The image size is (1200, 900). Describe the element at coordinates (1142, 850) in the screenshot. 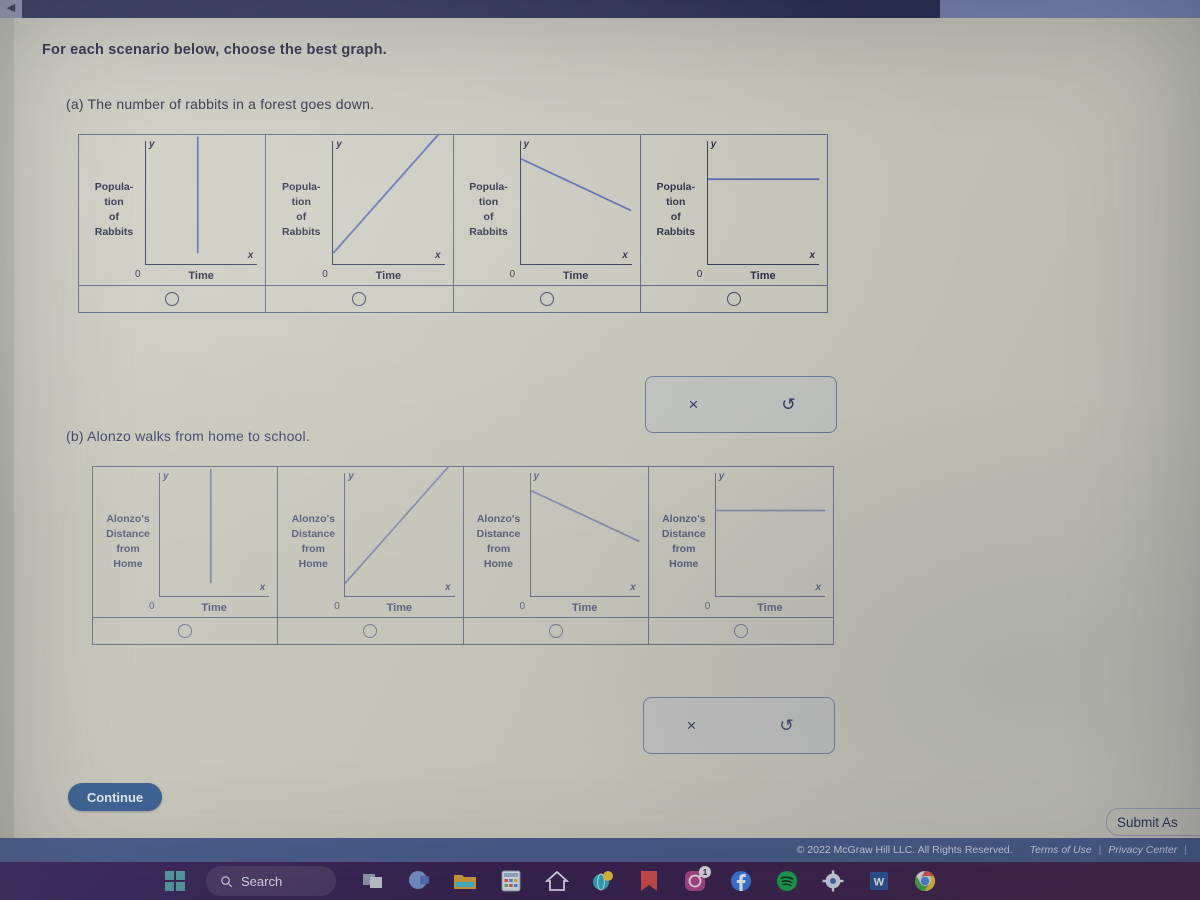

I see `privacy-center-link: Privacy Center` at that location.